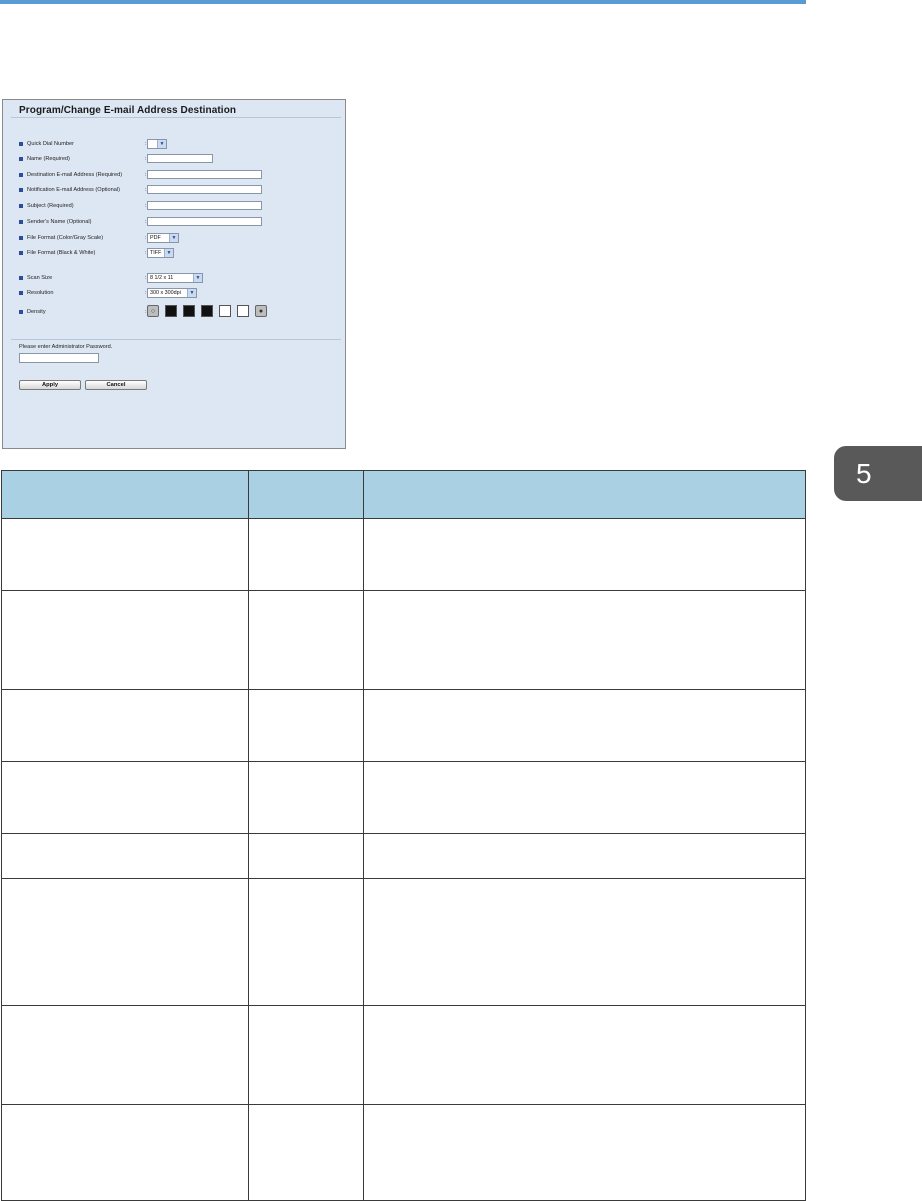 The width and height of the screenshot is (922, 1201). What do you see at coordinates (403, 2) in the screenshot?
I see `top-accent-rule` at bounding box center [403, 2].